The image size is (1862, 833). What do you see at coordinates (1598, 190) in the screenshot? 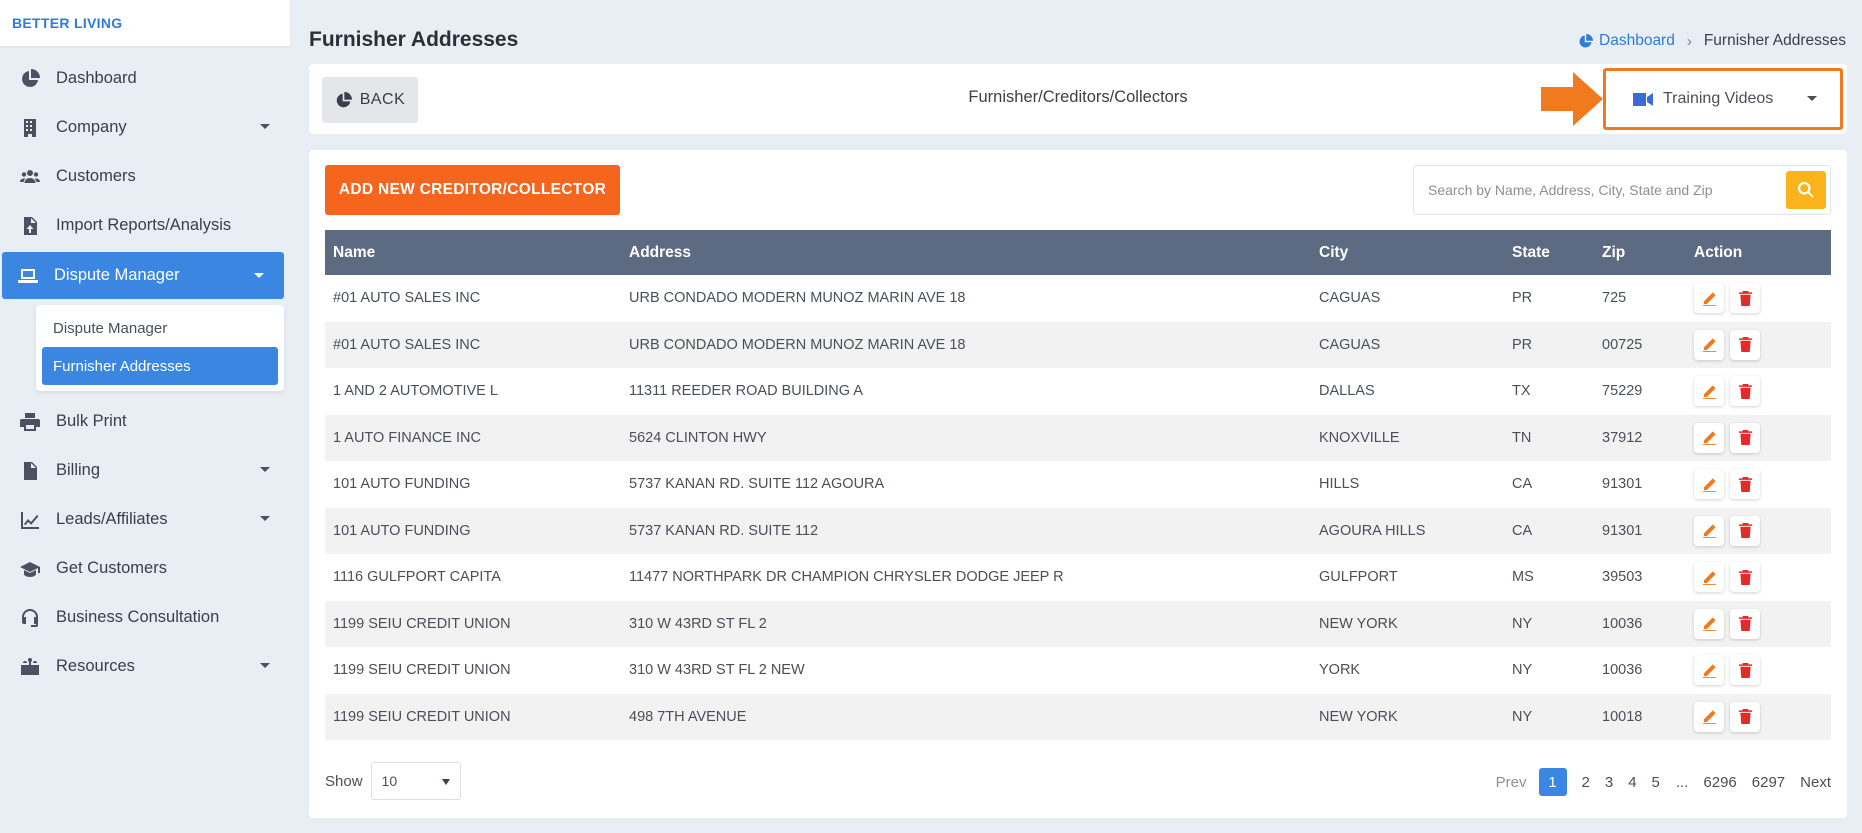
I see `search-input` at bounding box center [1598, 190].